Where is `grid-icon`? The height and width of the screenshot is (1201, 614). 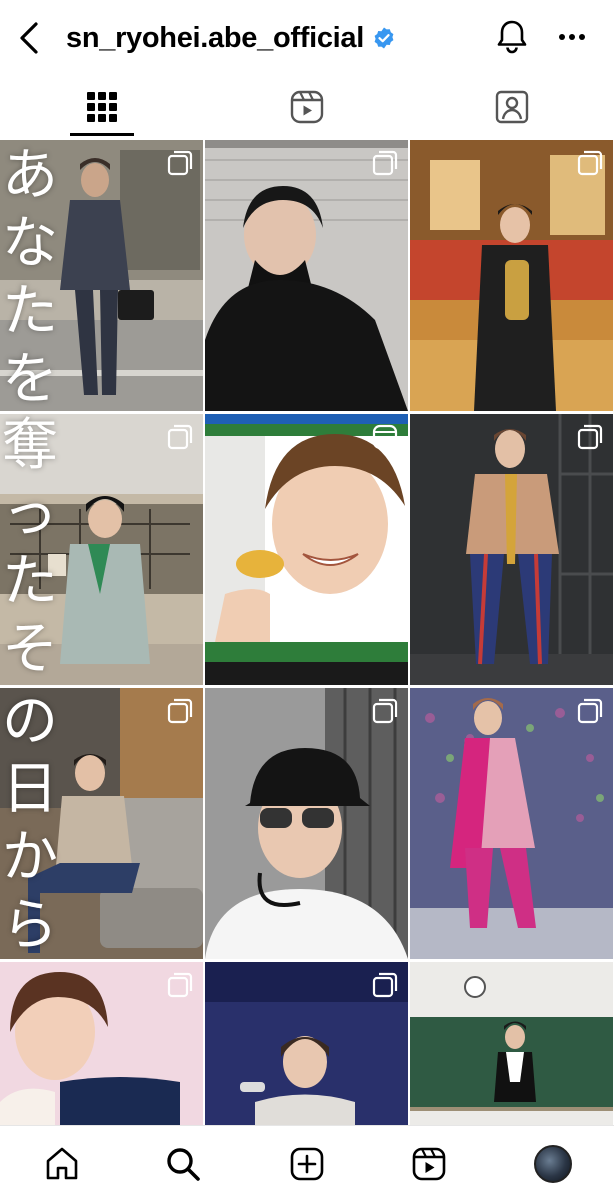 grid-icon is located at coordinates (102, 107).